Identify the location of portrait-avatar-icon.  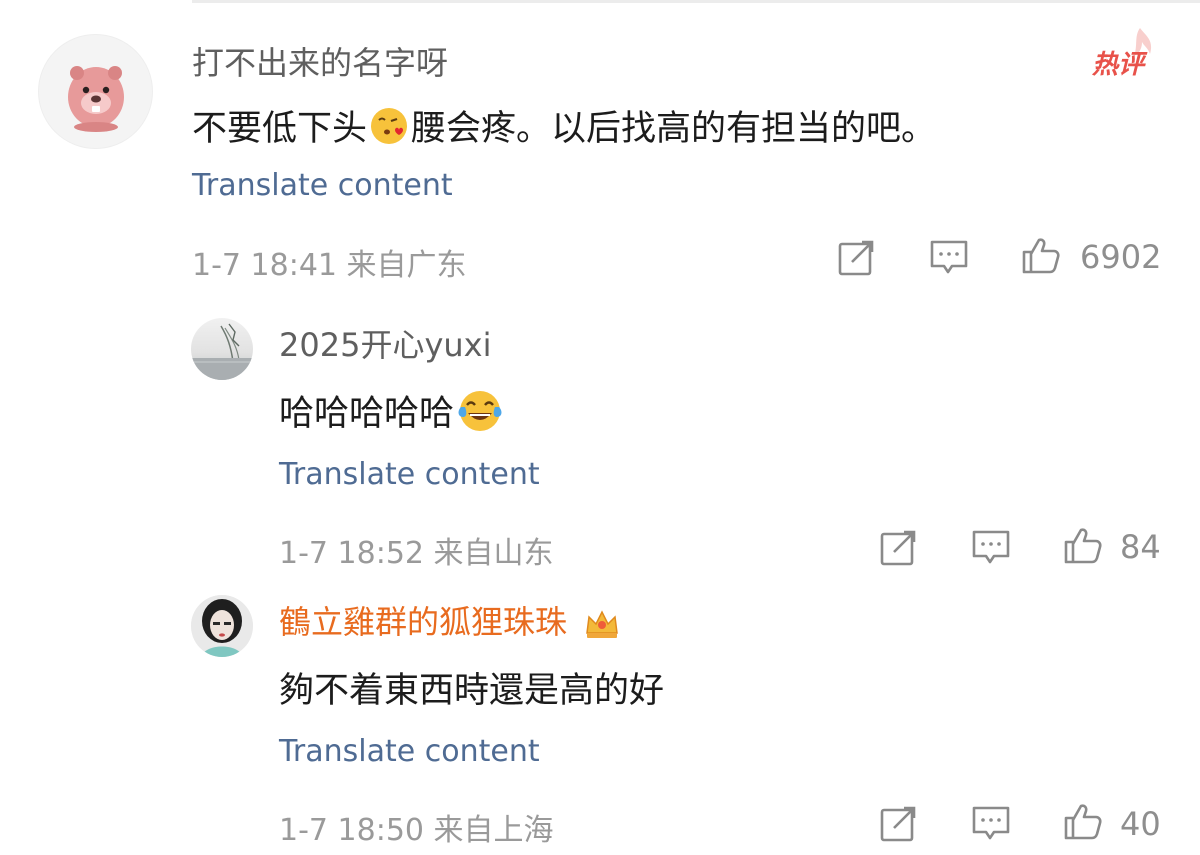
(222, 626).